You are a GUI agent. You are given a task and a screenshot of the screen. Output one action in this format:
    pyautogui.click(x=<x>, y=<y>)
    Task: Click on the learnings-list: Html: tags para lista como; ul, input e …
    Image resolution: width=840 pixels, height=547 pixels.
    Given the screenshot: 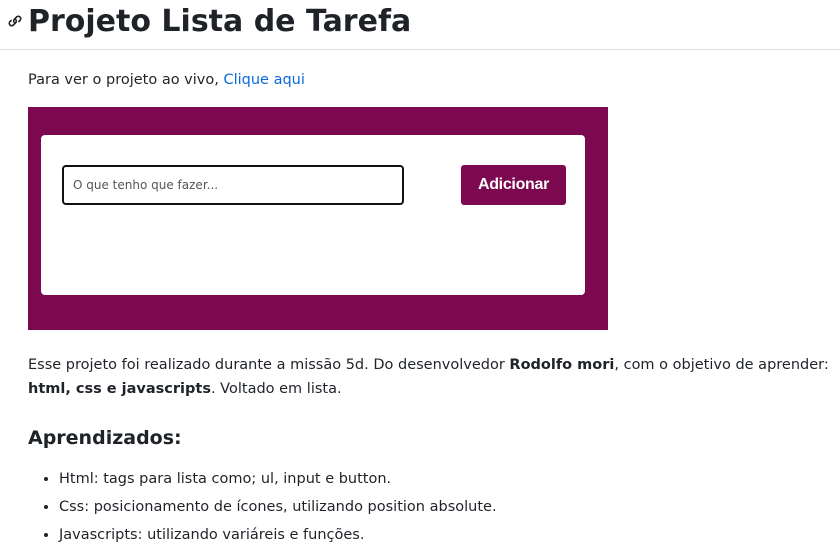 What is the action you would take?
    pyautogui.click(x=262, y=506)
    